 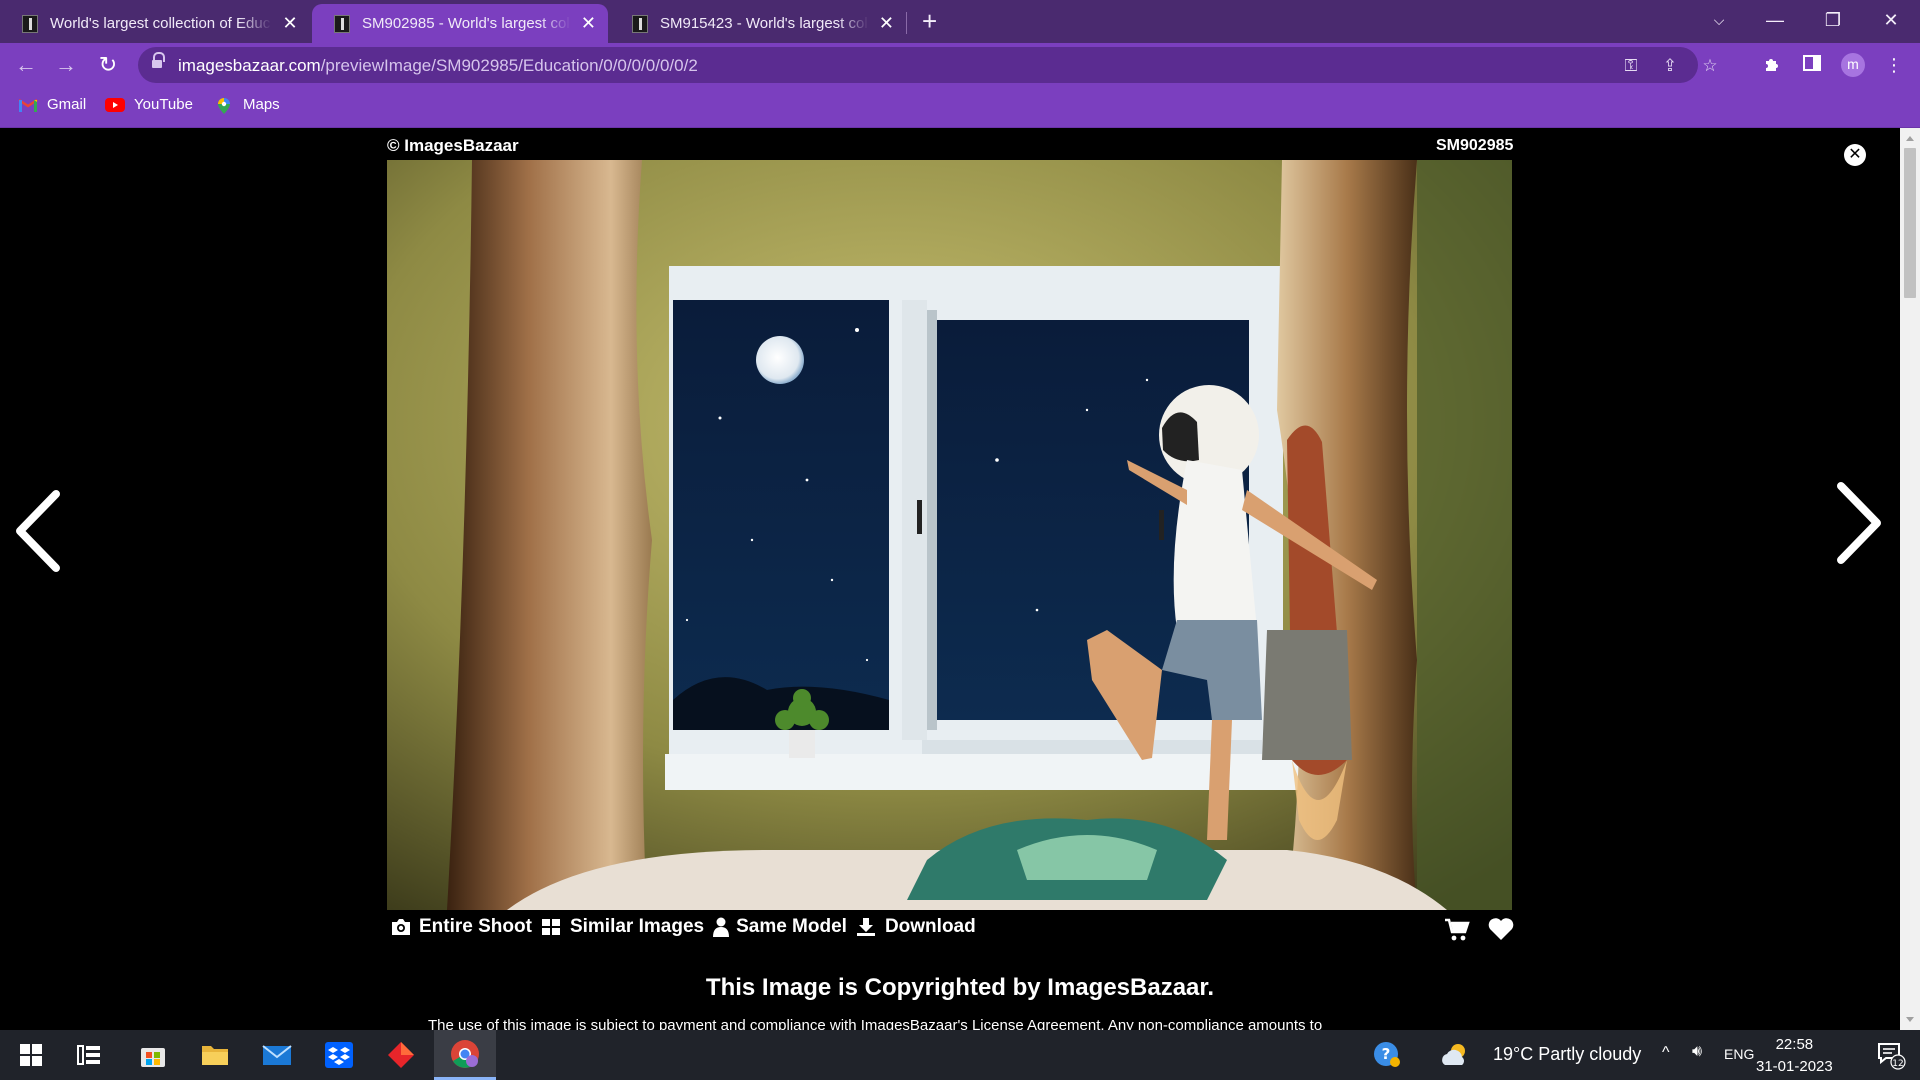 I want to click on bookmark-label: YouTube, so click(x=163, y=104).